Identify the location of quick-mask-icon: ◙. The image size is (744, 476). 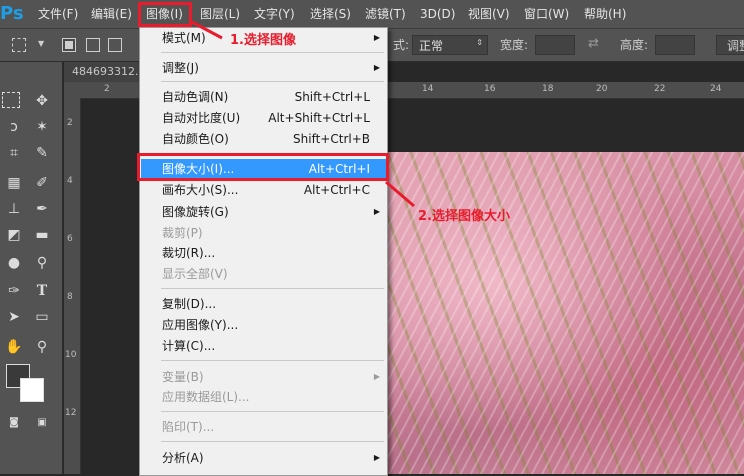
(14, 423).